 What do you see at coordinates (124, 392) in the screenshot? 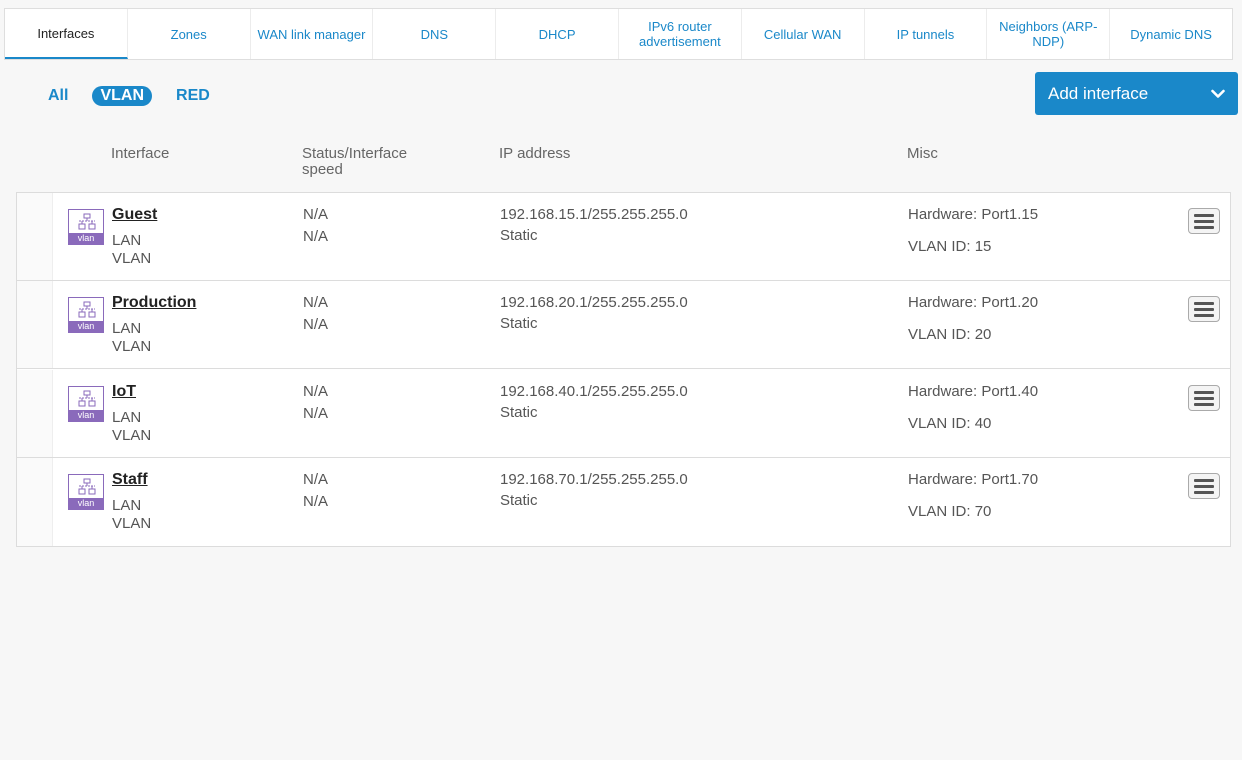
I see `interface-name-link: IoT` at bounding box center [124, 392].